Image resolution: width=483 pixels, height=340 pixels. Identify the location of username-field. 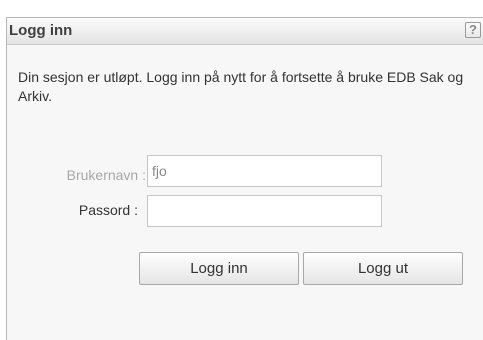
(264, 171).